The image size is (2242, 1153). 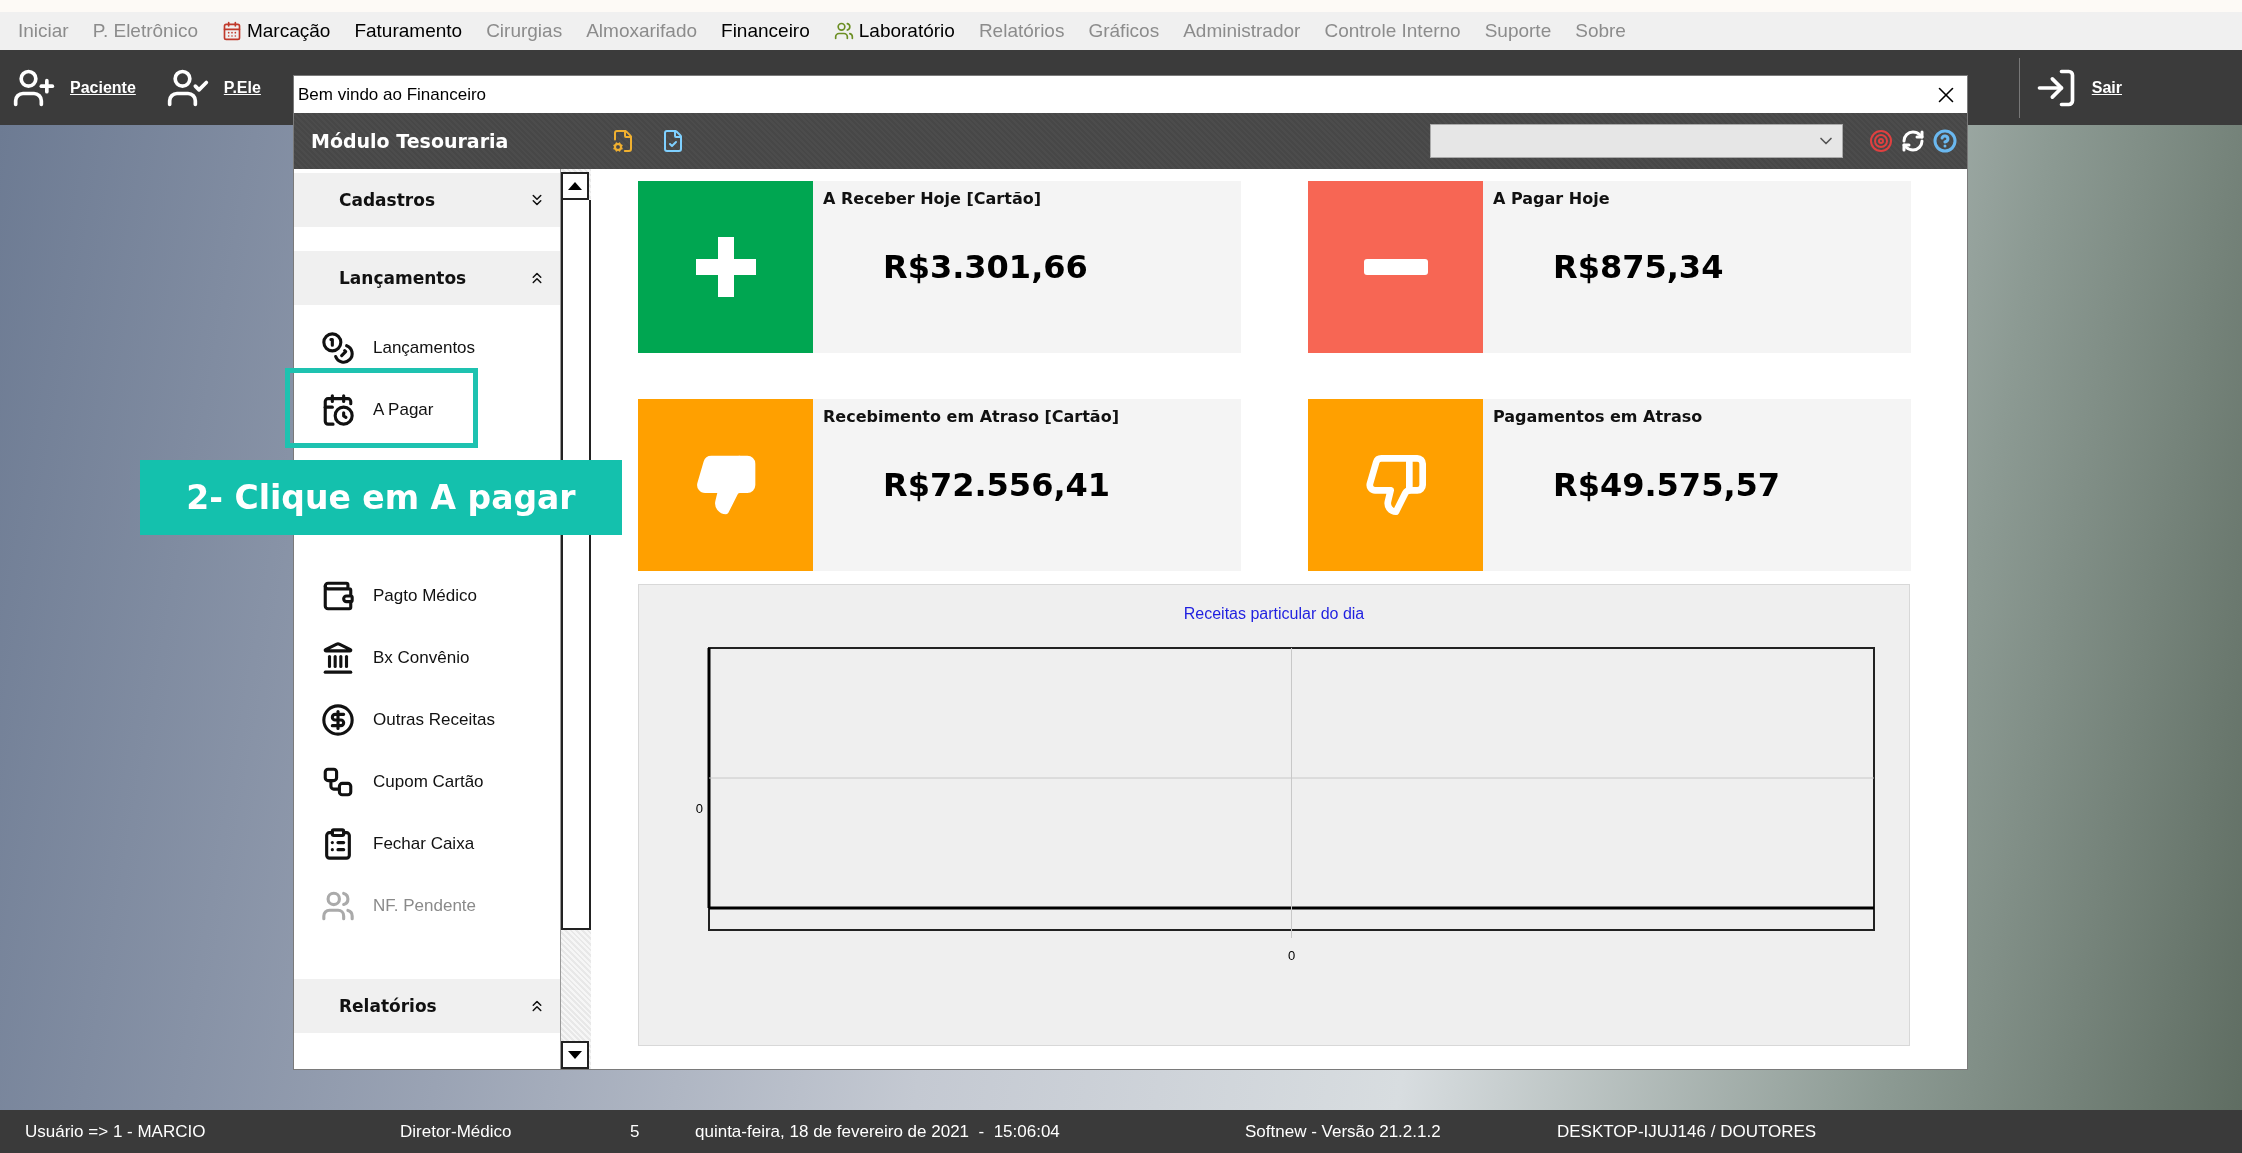 What do you see at coordinates (1687, 1131) in the screenshot?
I see `status-text: DESKTOP-IJUJ146 / DOUTORES` at bounding box center [1687, 1131].